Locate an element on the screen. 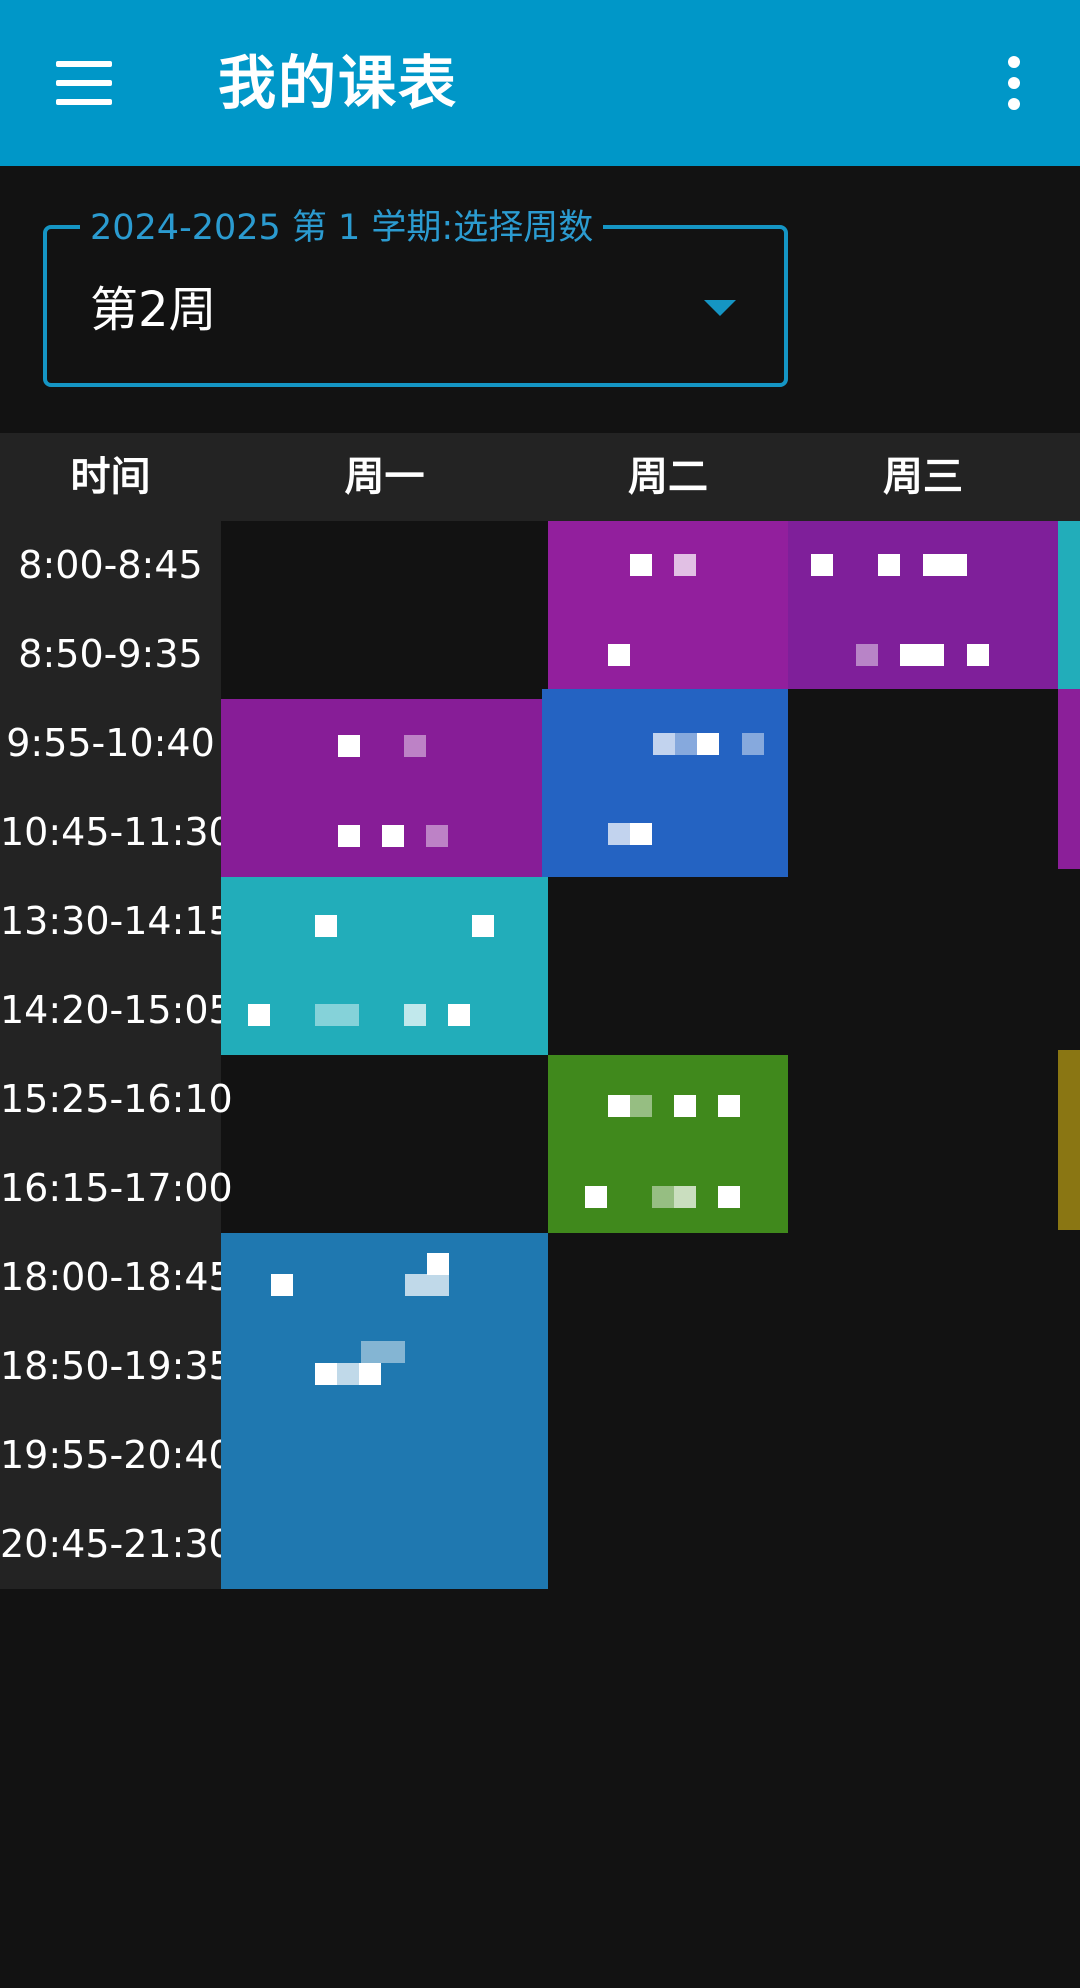  course-block-monday-pm is located at coordinates (384, 966).